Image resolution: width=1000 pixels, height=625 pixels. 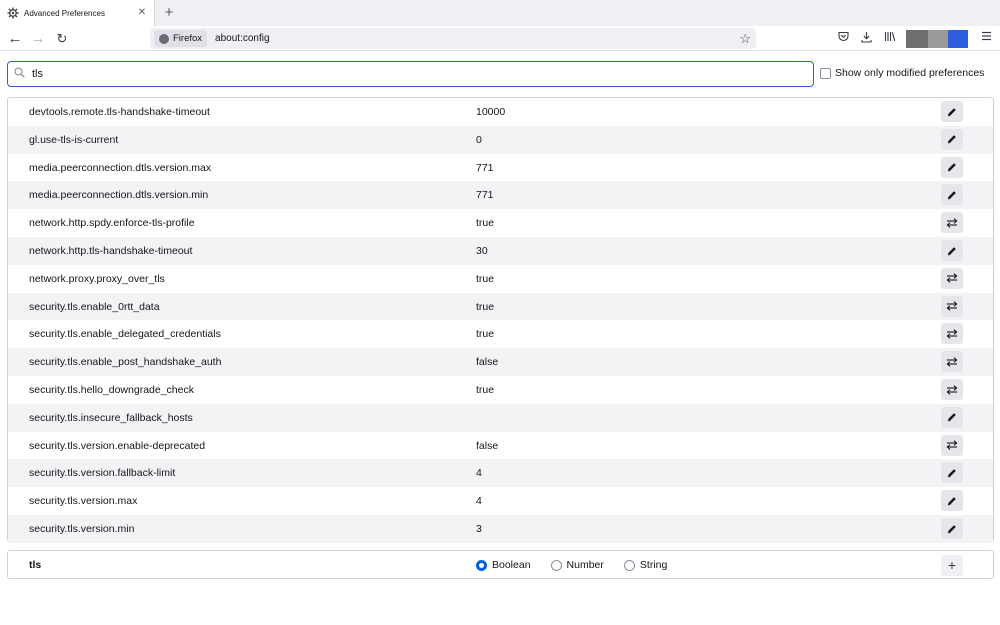 I want to click on pref-value: 0, so click(x=479, y=139).